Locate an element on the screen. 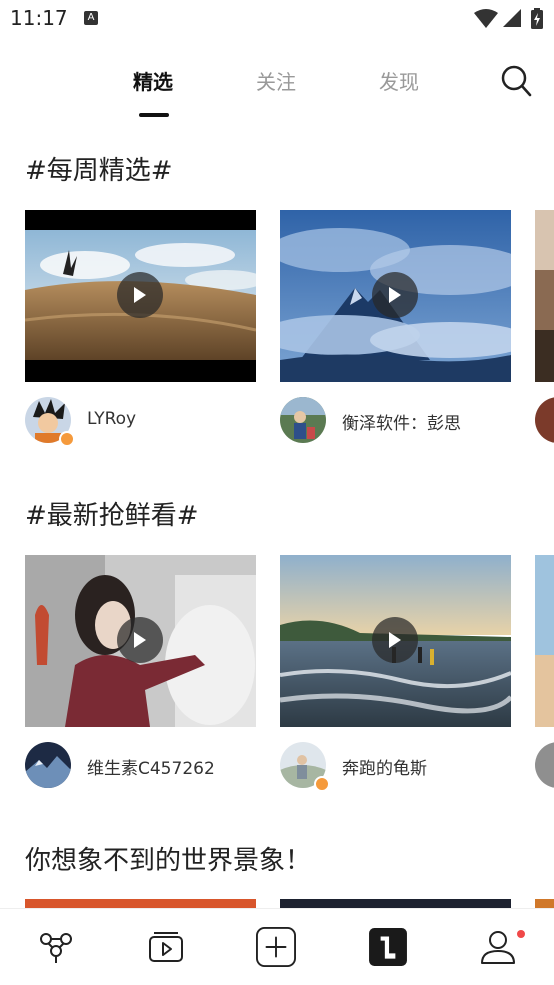  tab-discover: 发现 is located at coordinates (399, 80).